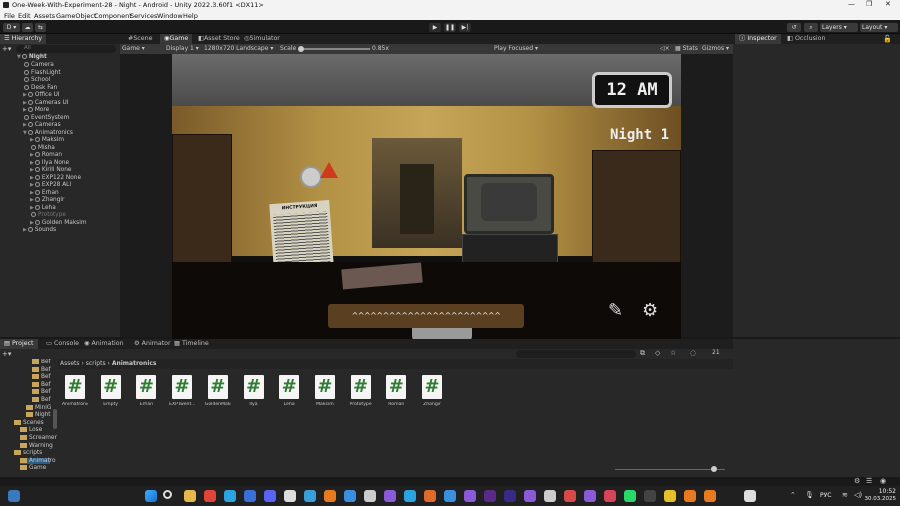 This screenshot has height=506, width=900. What do you see at coordinates (361, 391) in the screenshot?
I see `script-file: # Prototype` at bounding box center [361, 391].